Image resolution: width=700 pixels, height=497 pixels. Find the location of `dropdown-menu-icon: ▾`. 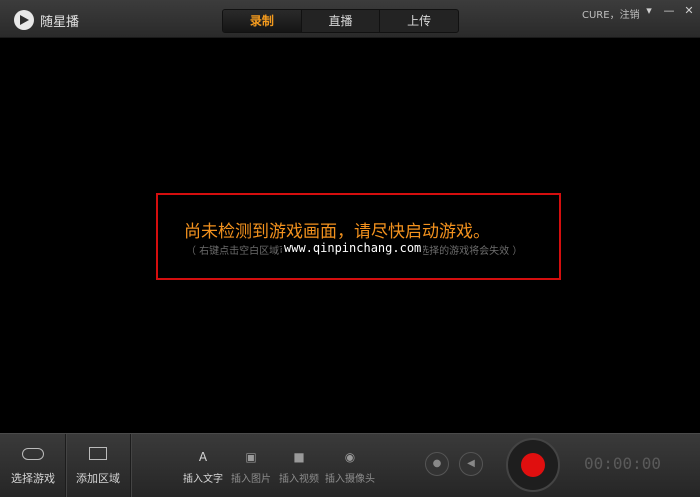

dropdown-menu-icon: ▾ is located at coordinates (649, 11).